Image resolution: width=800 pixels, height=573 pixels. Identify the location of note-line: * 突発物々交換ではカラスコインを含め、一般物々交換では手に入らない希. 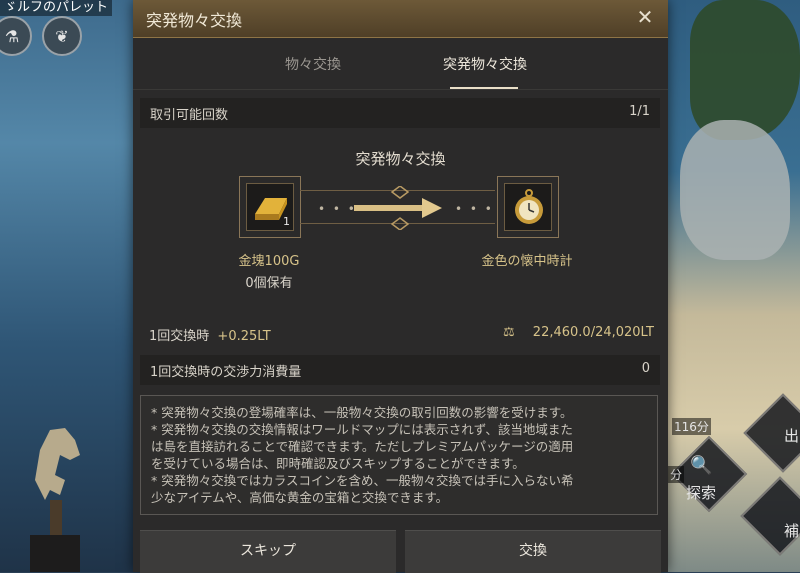
(362, 480).